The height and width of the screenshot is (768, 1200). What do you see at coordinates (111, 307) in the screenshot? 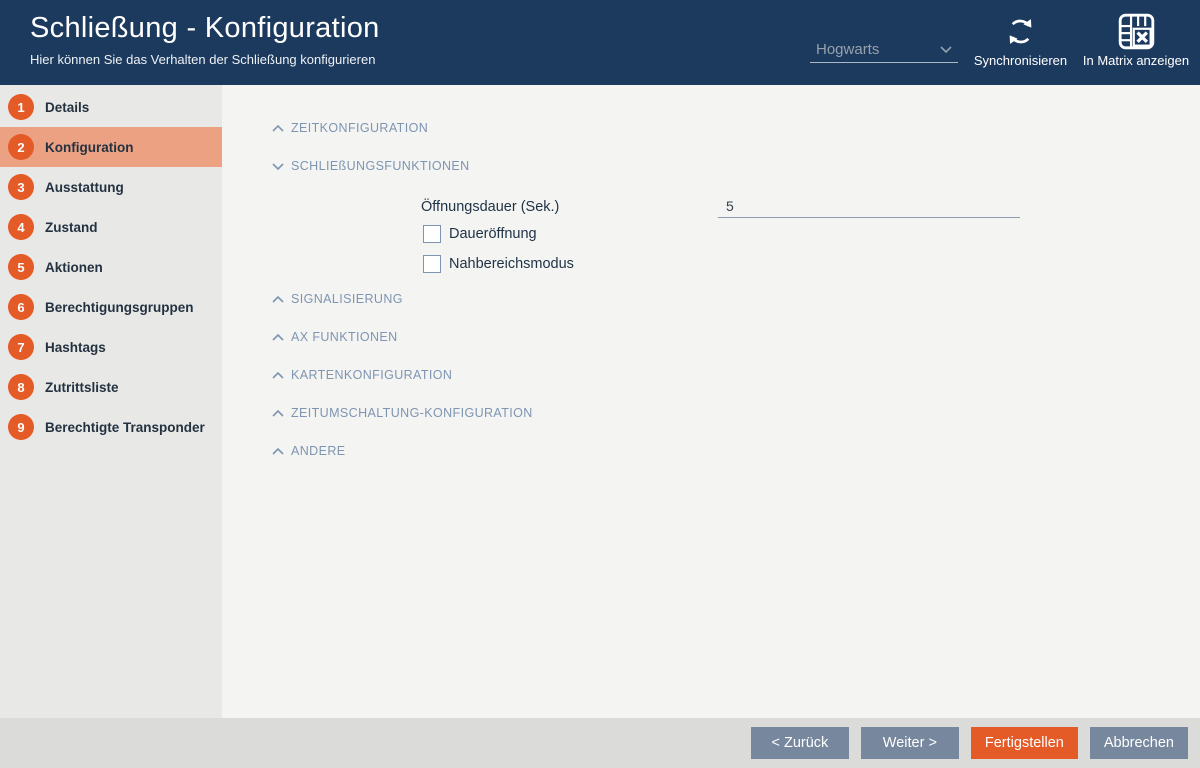
I see `sidebar-item-berechtigungsgruppen: 6 Berechtigungsgruppen` at bounding box center [111, 307].